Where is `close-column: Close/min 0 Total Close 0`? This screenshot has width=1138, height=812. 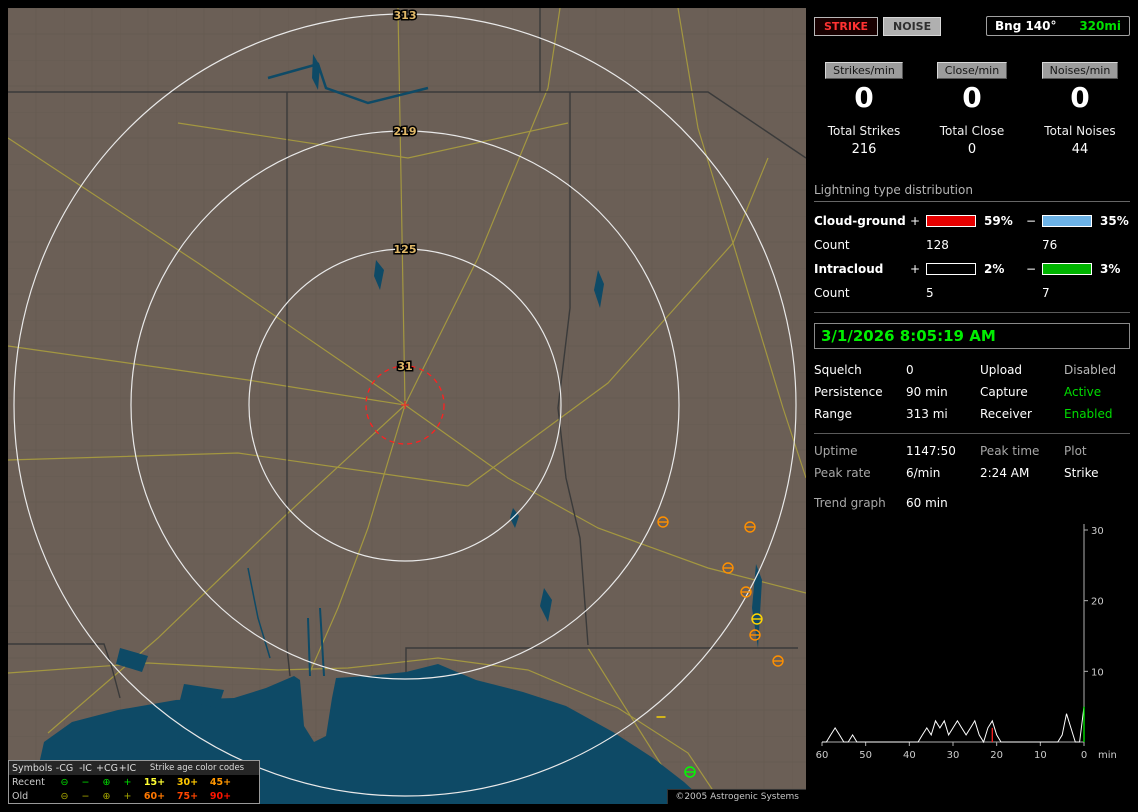 close-column: Close/min 0 Total Close 0 is located at coordinates (972, 109).